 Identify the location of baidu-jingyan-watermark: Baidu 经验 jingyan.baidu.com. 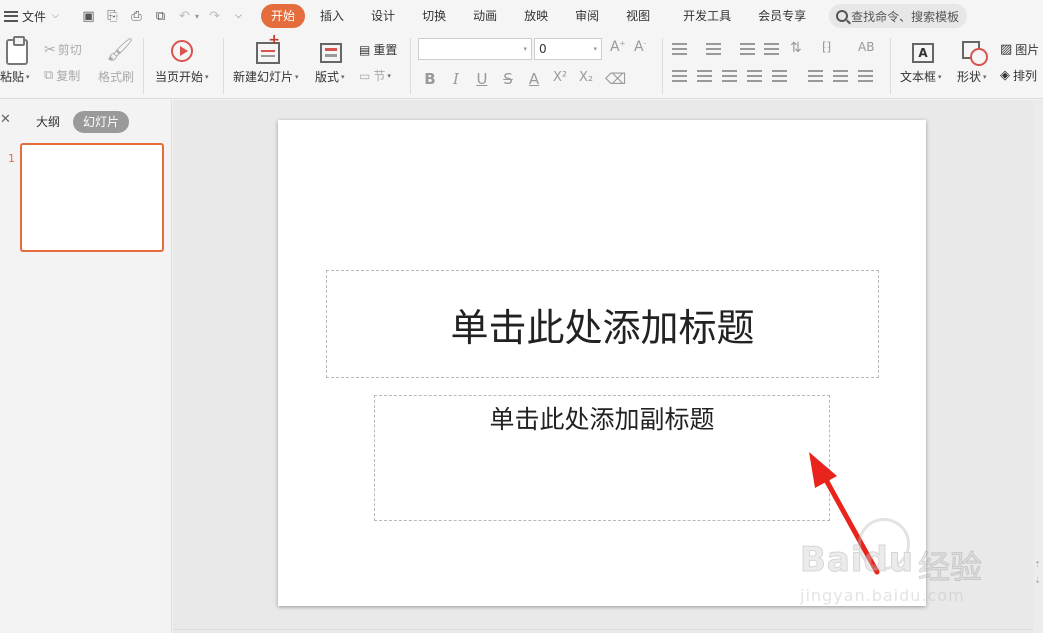
(919, 564).